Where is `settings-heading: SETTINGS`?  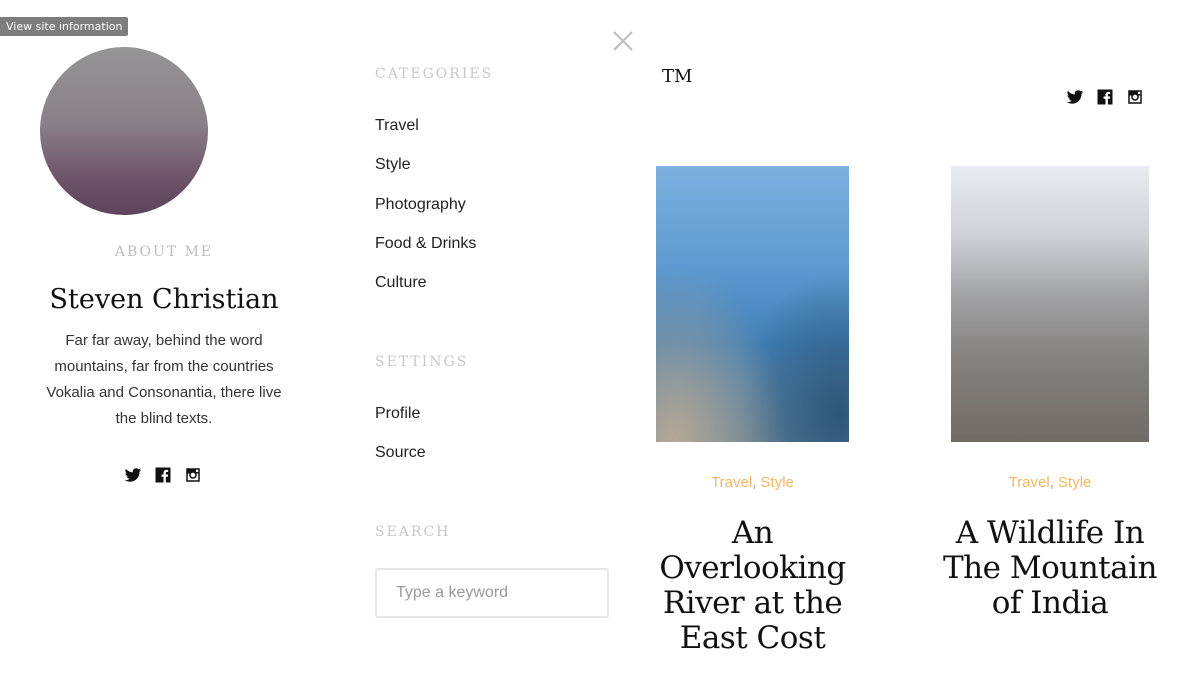
settings-heading: SETTINGS is located at coordinates (422, 362).